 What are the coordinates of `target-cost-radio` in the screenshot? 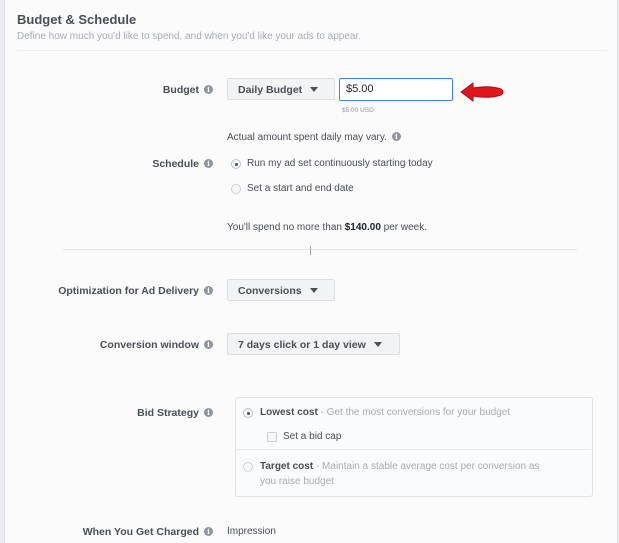 It's located at (248, 467).